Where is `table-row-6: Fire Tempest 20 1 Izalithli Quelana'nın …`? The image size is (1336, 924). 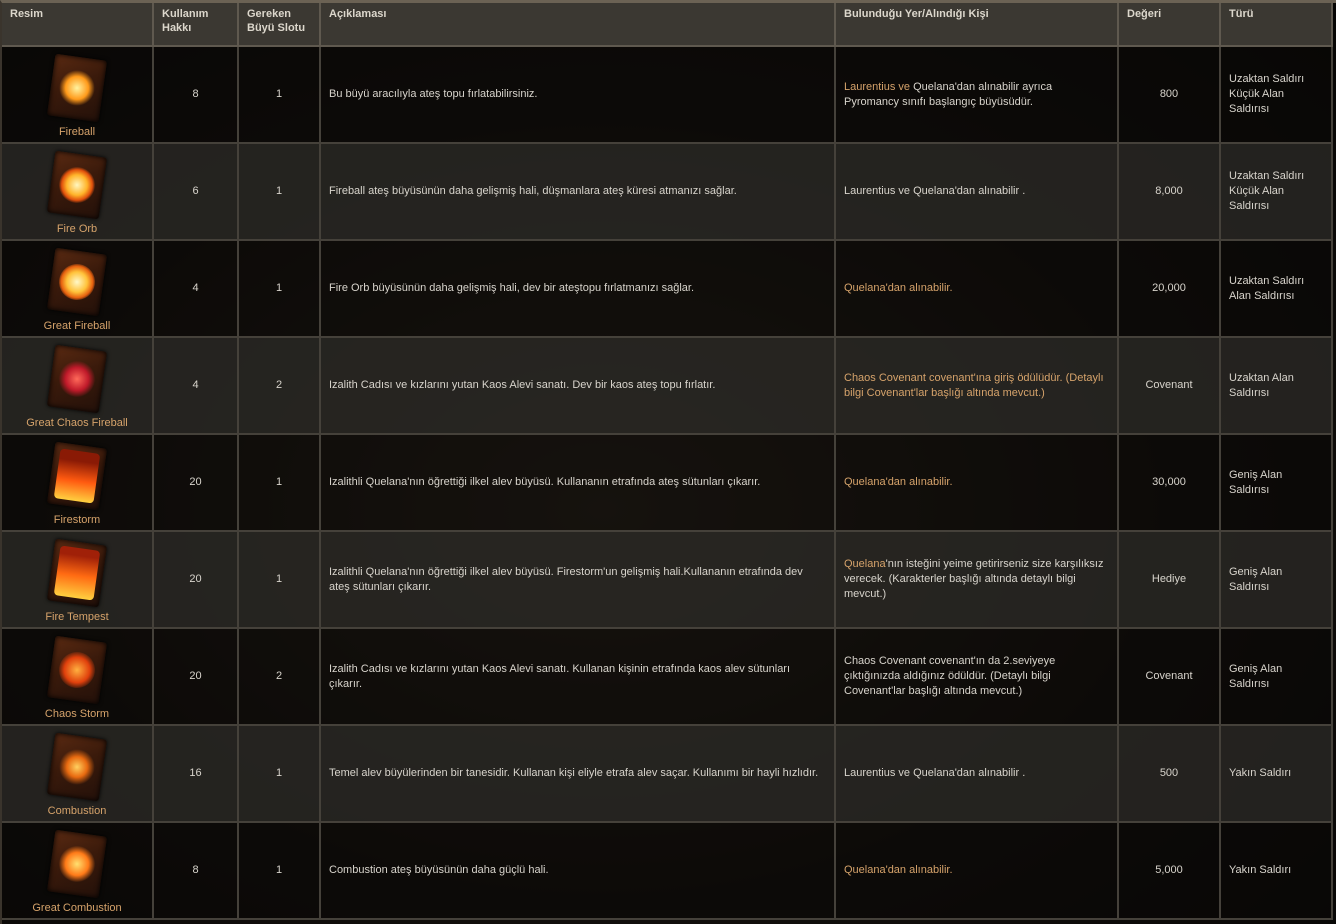 table-row-6: Fire Tempest 20 1 Izalithli Quelana'nın … is located at coordinates (667, 580).